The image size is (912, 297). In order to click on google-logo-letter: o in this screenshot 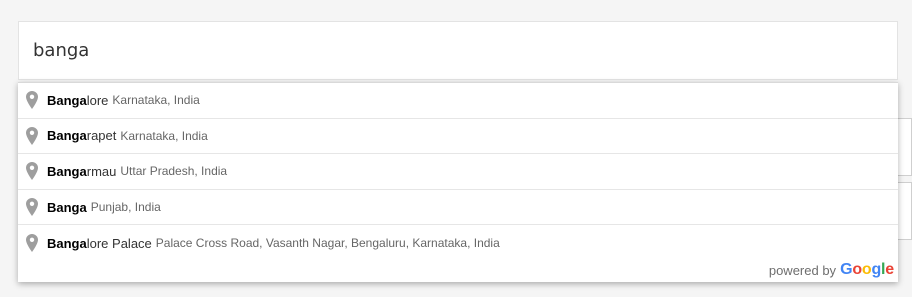, I will do `click(857, 269)`.